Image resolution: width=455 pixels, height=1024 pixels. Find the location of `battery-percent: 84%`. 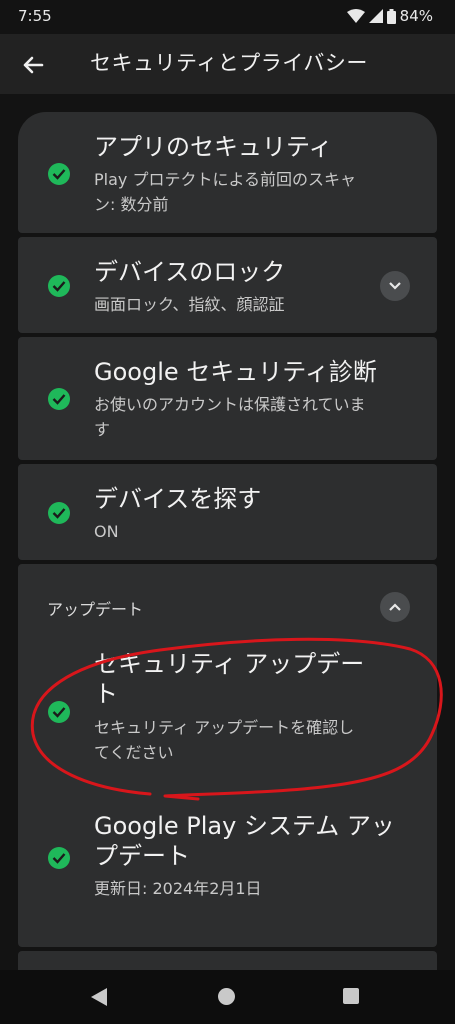

battery-percent: 84% is located at coordinates (416, 16).